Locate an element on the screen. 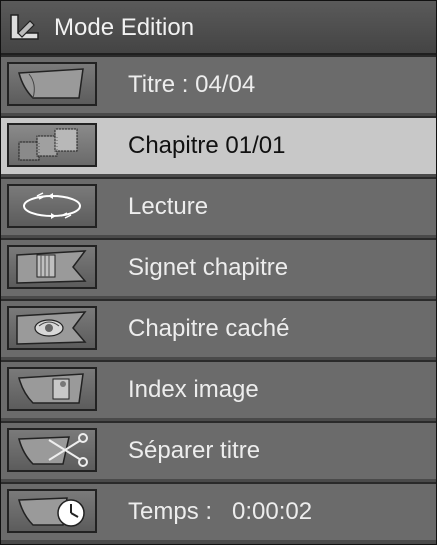  menu-item-index-image: Index image is located at coordinates (218, 389).